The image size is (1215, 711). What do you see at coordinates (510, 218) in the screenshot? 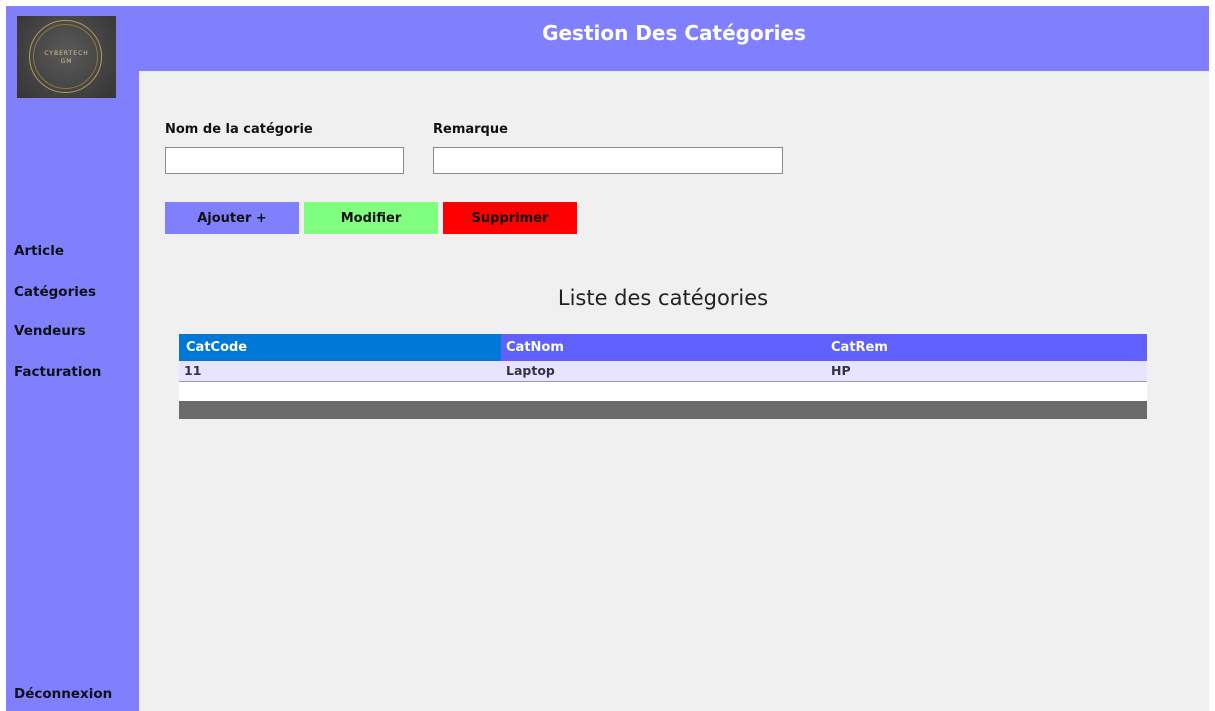
I see `delete-button: Supprimer` at bounding box center [510, 218].